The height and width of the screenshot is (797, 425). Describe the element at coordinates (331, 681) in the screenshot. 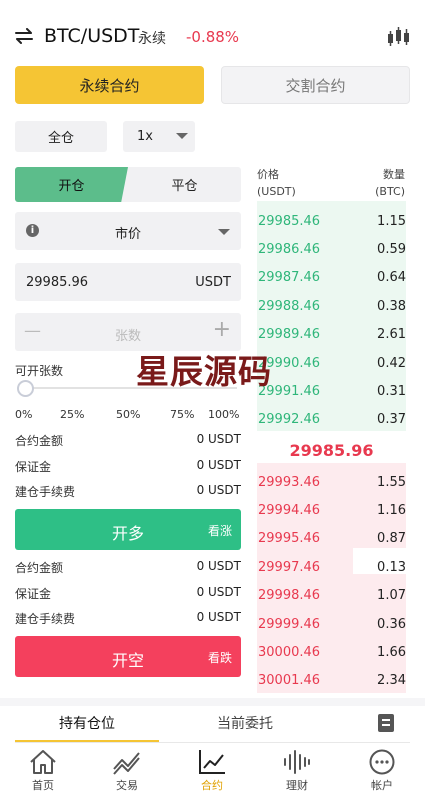

I see `ask-row: 30001.46 2.34` at that location.